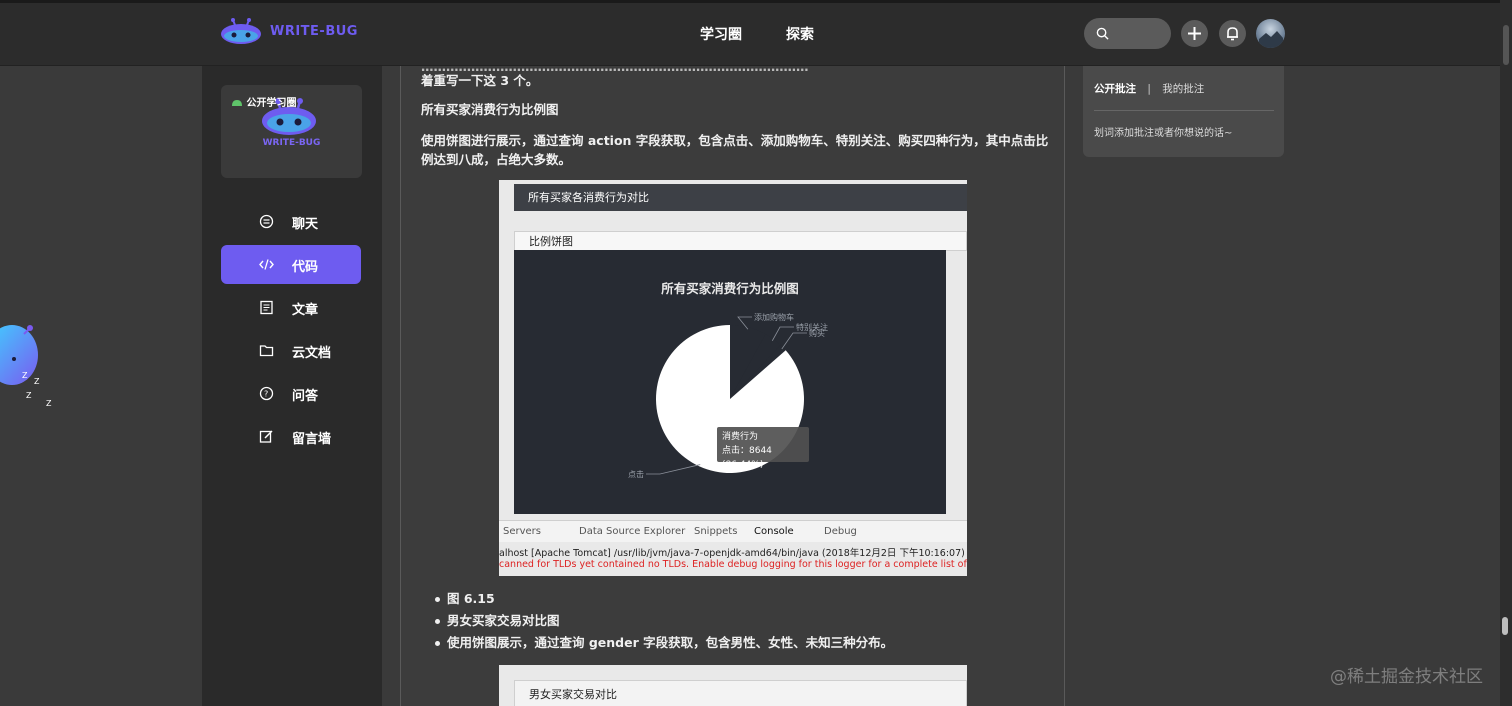 Image resolution: width=1512 pixels, height=706 pixels. What do you see at coordinates (291, 307) in the screenshot?
I see `sidebar-item-articles: 文章` at bounding box center [291, 307].